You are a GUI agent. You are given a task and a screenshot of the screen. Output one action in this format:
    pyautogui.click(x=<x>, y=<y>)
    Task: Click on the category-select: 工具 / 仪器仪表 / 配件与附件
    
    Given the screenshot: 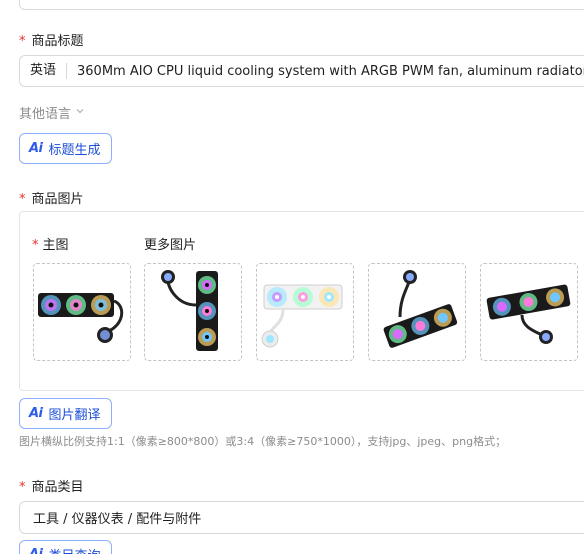 What is the action you would take?
    pyautogui.click(x=301, y=517)
    